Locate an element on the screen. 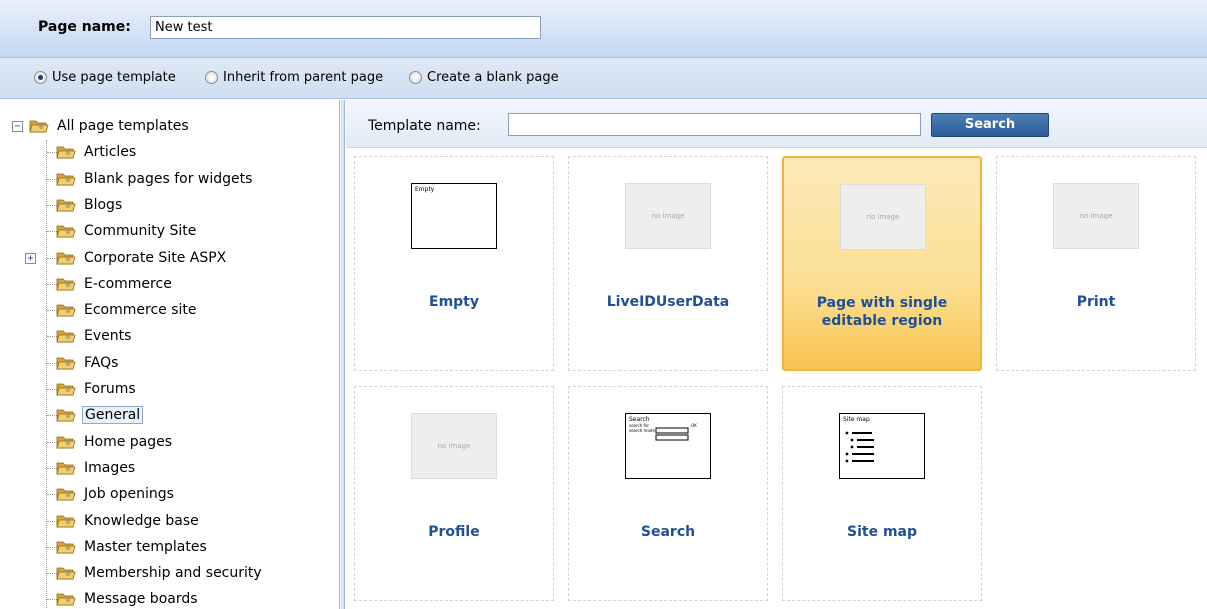 Image resolution: width=1207 pixels, height=609 pixels. search-form-sketch is located at coordinates (672, 434).